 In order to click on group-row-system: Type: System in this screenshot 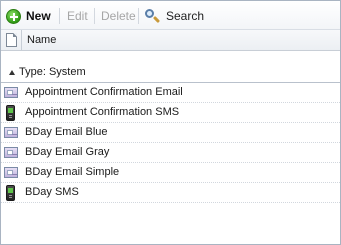, I will do `click(170, 73)`.